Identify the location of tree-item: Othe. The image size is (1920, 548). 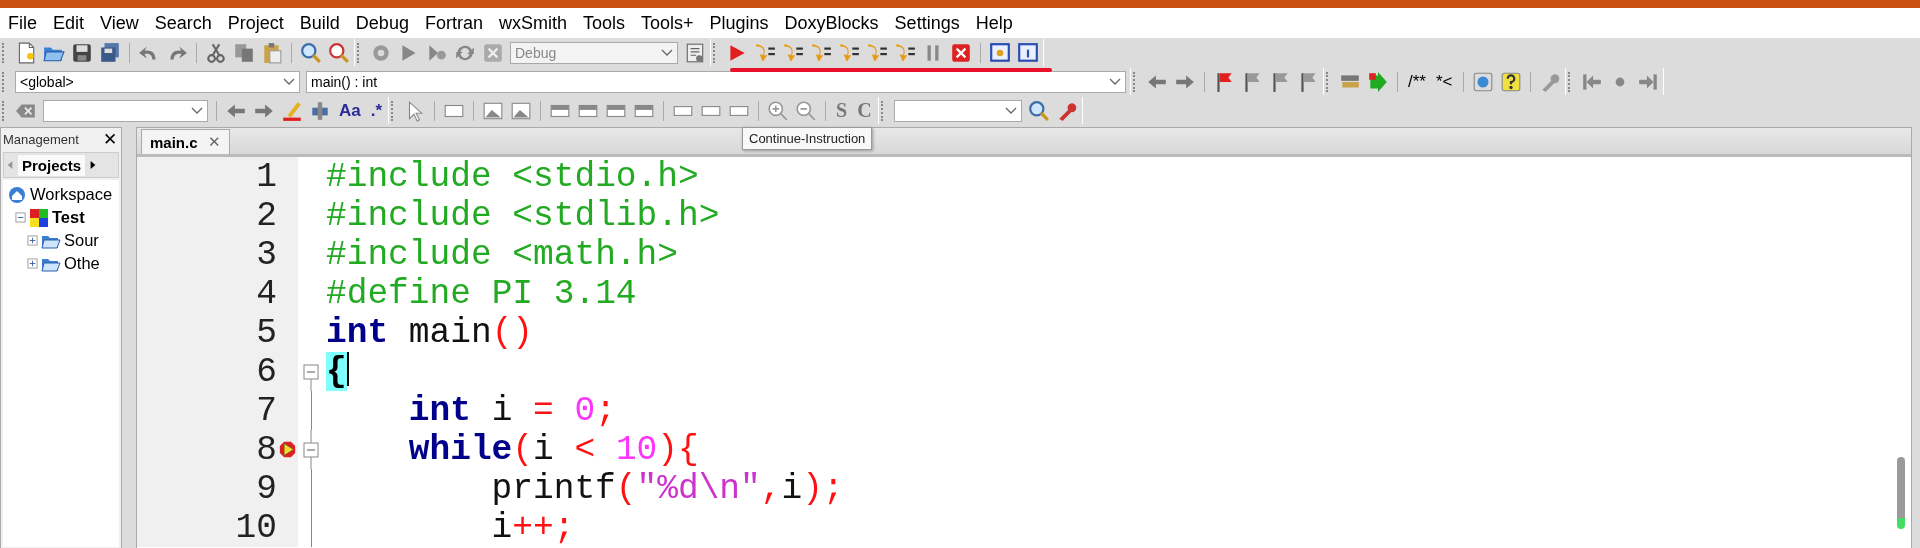
(82, 263).